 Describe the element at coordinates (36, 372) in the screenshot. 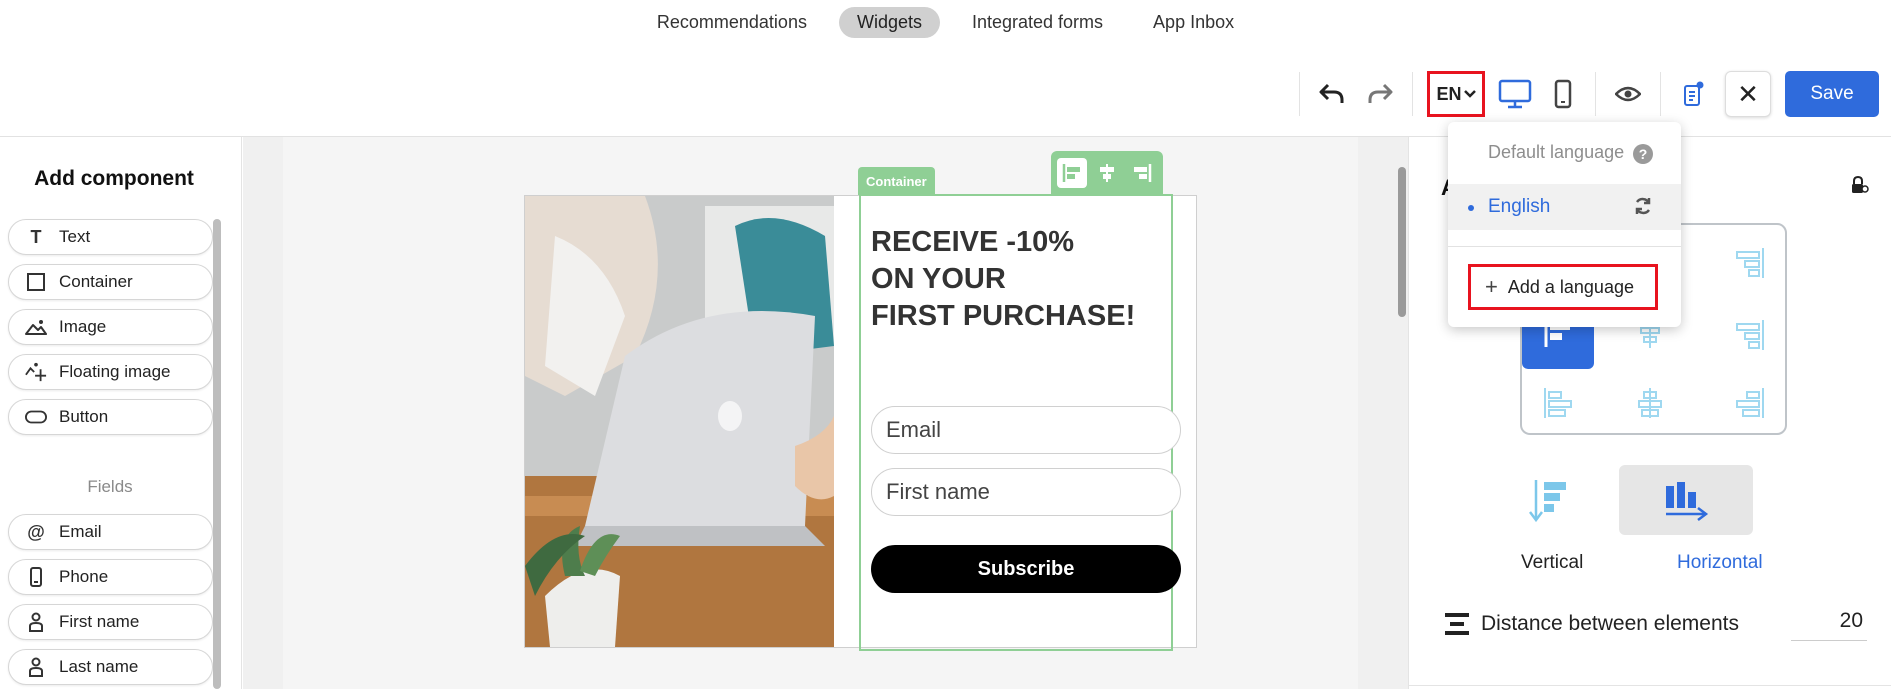

I see `floating-image-icon` at that location.